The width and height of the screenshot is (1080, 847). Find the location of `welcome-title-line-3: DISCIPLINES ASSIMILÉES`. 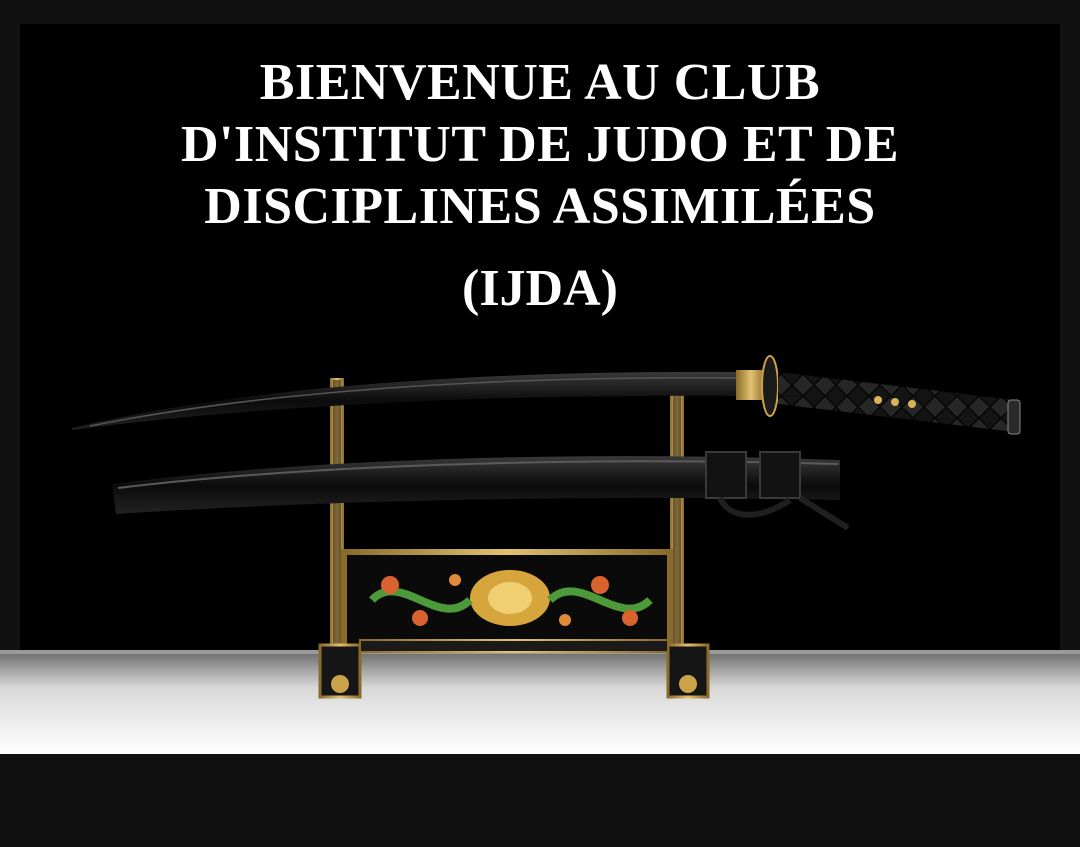

welcome-title-line-3: DISCIPLINES ASSIMILÉES is located at coordinates (540, 206).